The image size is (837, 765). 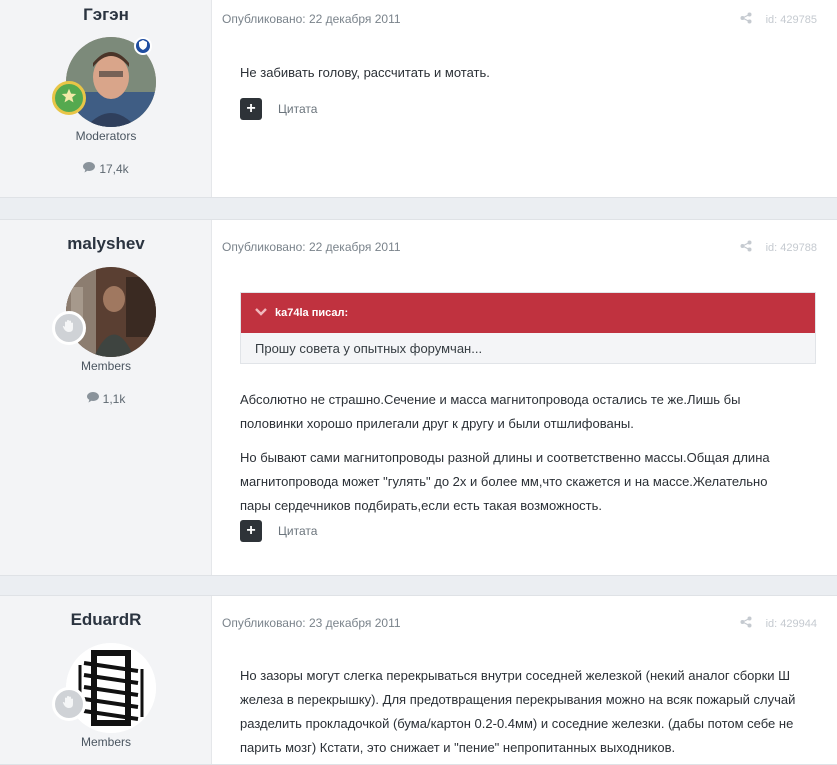 I want to click on author-panel: malyshev Members 1,1k, so click(x=106, y=397).